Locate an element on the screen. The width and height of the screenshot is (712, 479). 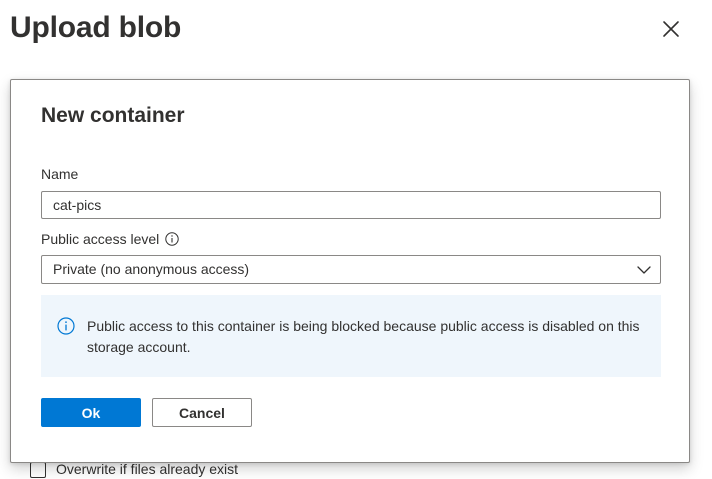
public-access-dropdown: Private (no anonymous access) is located at coordinates (351, 269).